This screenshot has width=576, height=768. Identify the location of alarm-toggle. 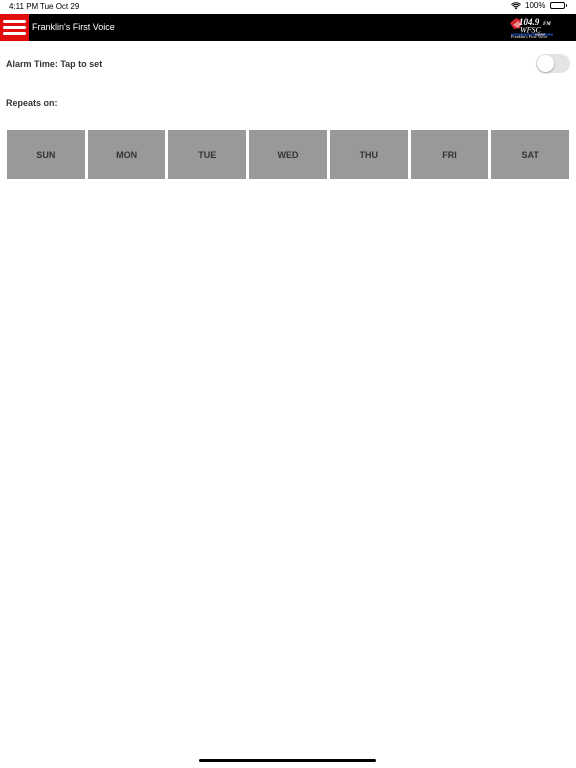
(553, 63).